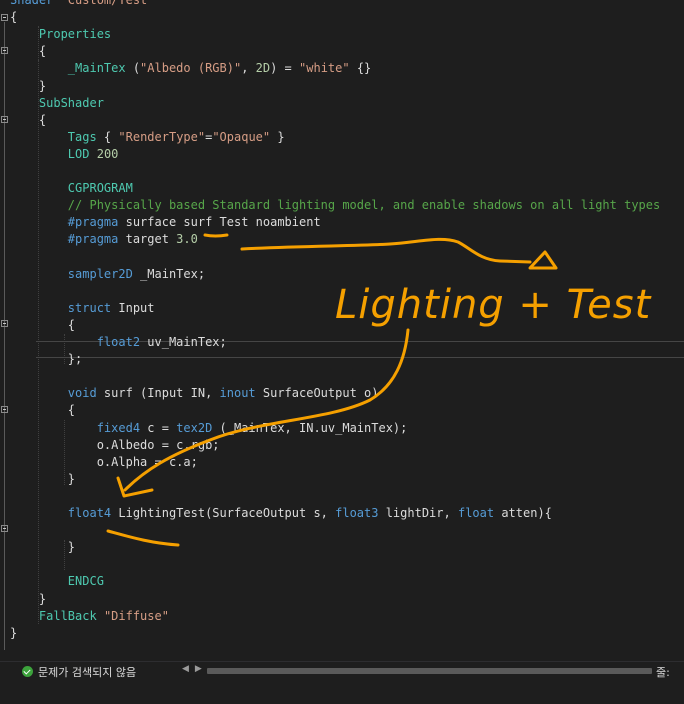  I want to click on curved-arrow, so click(266, 410).